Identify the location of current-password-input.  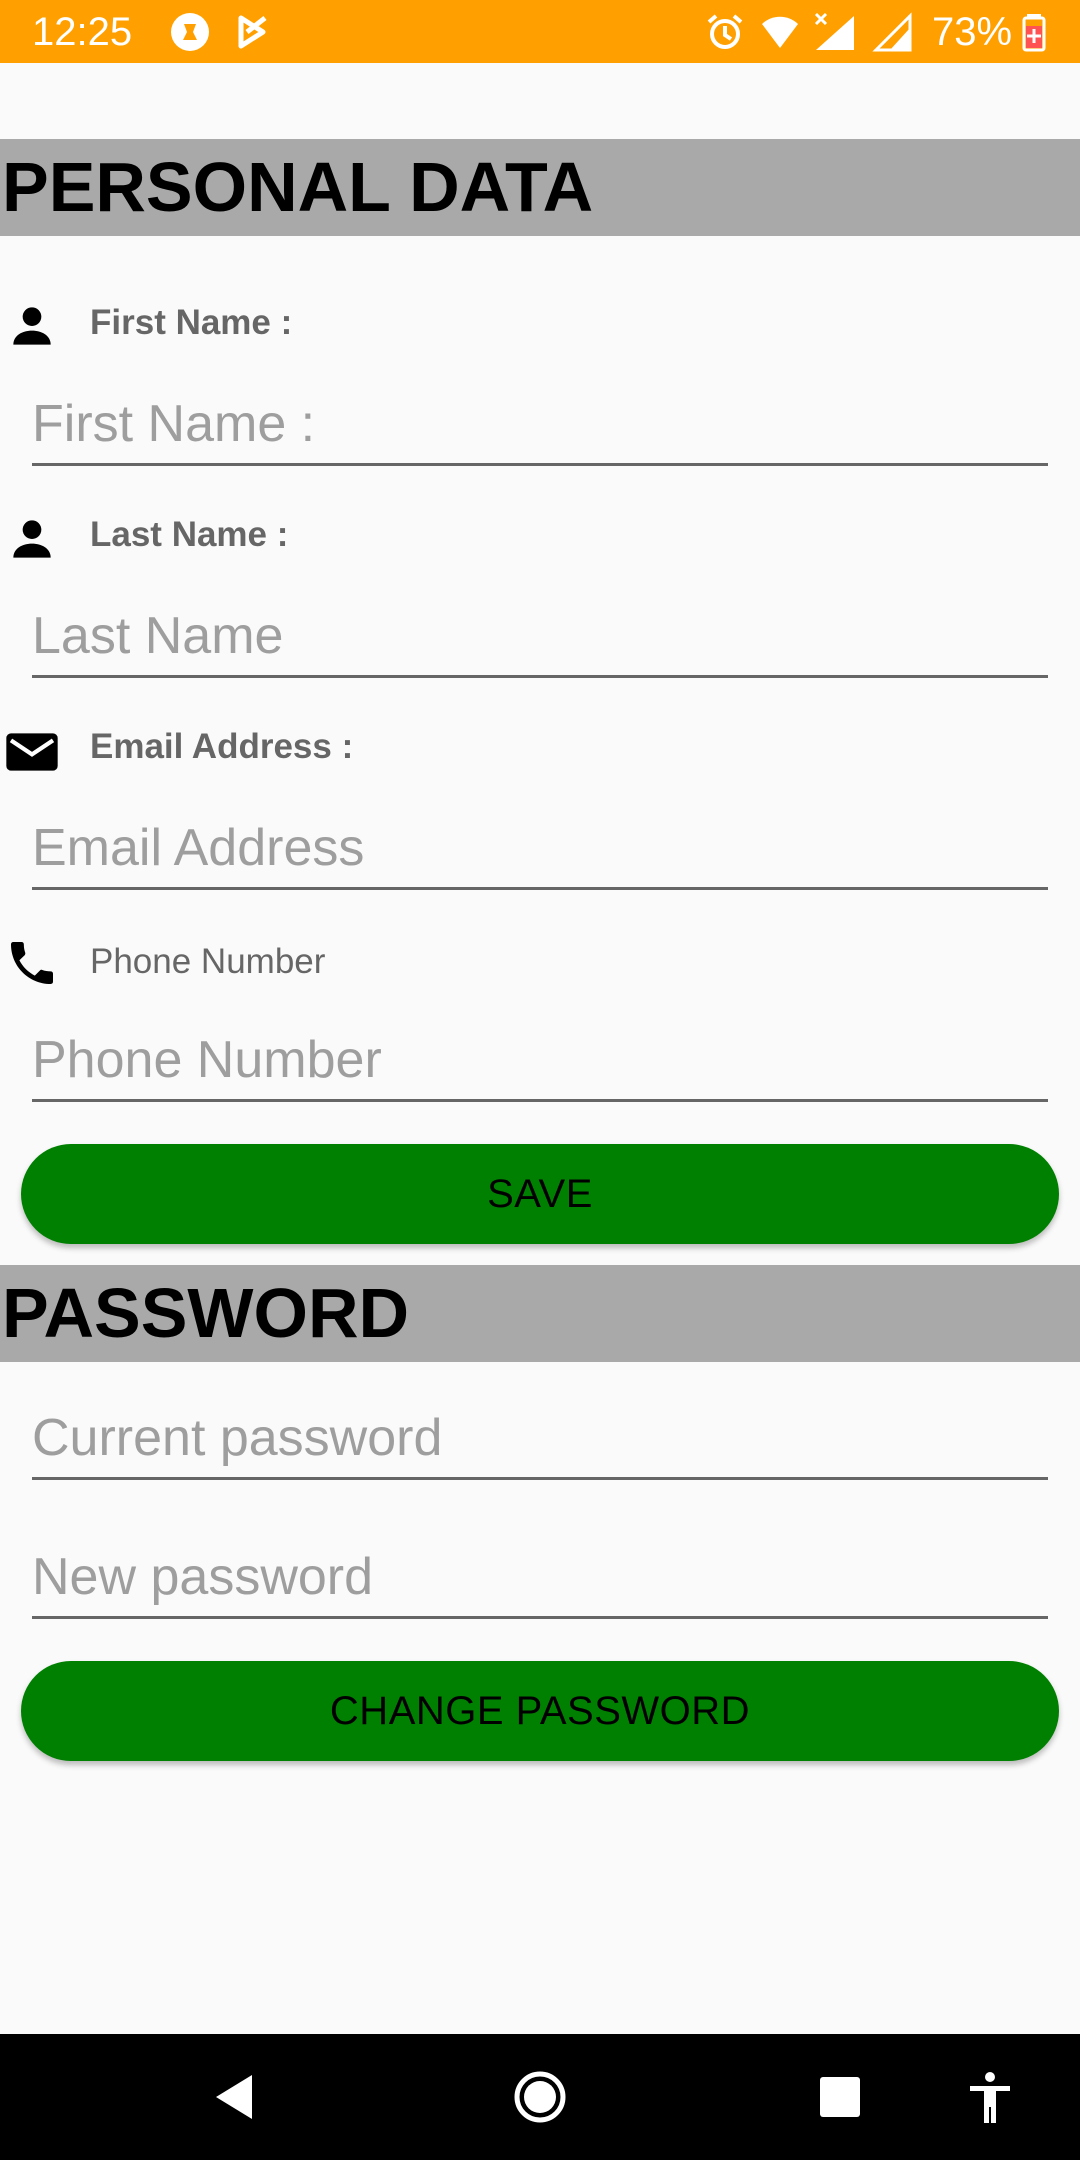
(540, 1439).